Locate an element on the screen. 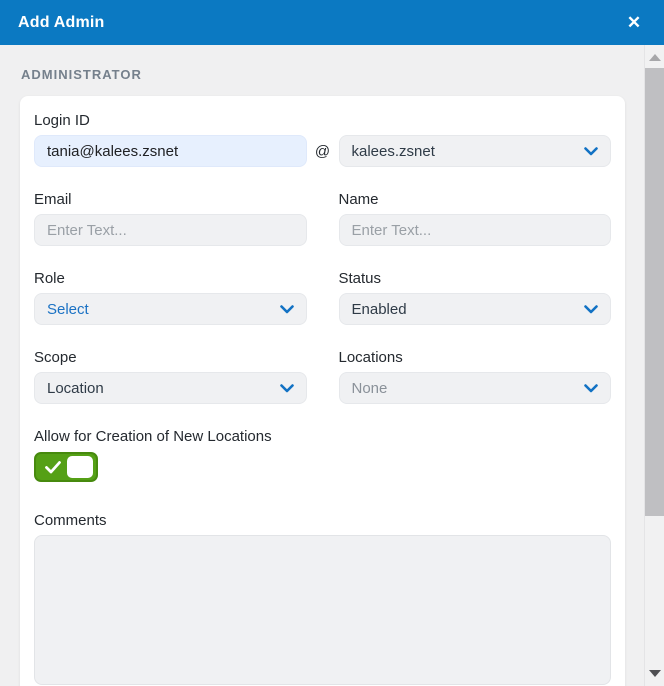 The height and width of the screenshot is (686, 664). scope-select: Location is located at coordinates (170, 388).